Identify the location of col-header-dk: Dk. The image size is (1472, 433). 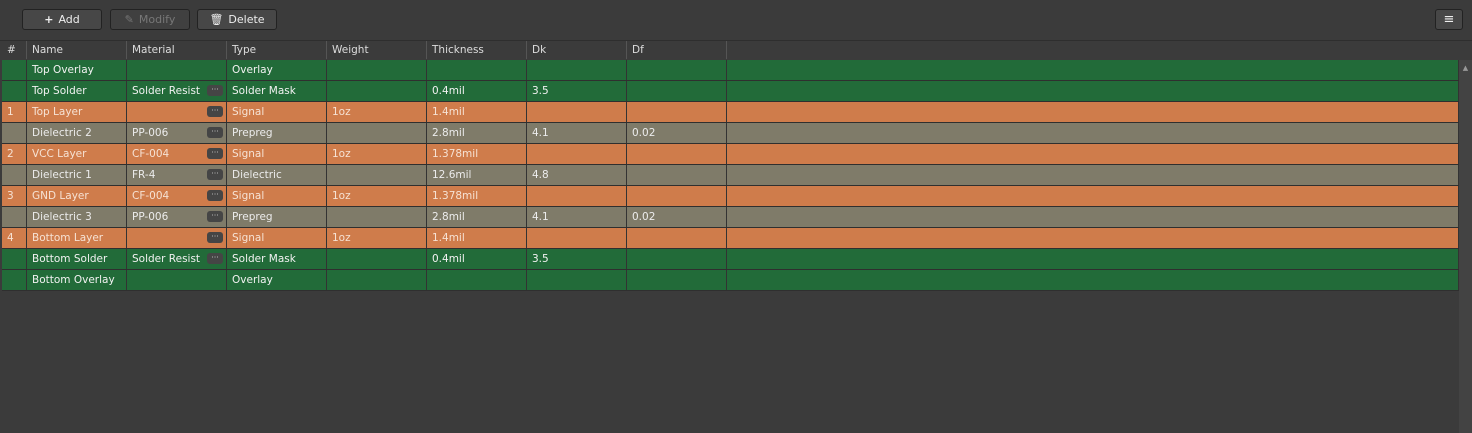
(577, 50).